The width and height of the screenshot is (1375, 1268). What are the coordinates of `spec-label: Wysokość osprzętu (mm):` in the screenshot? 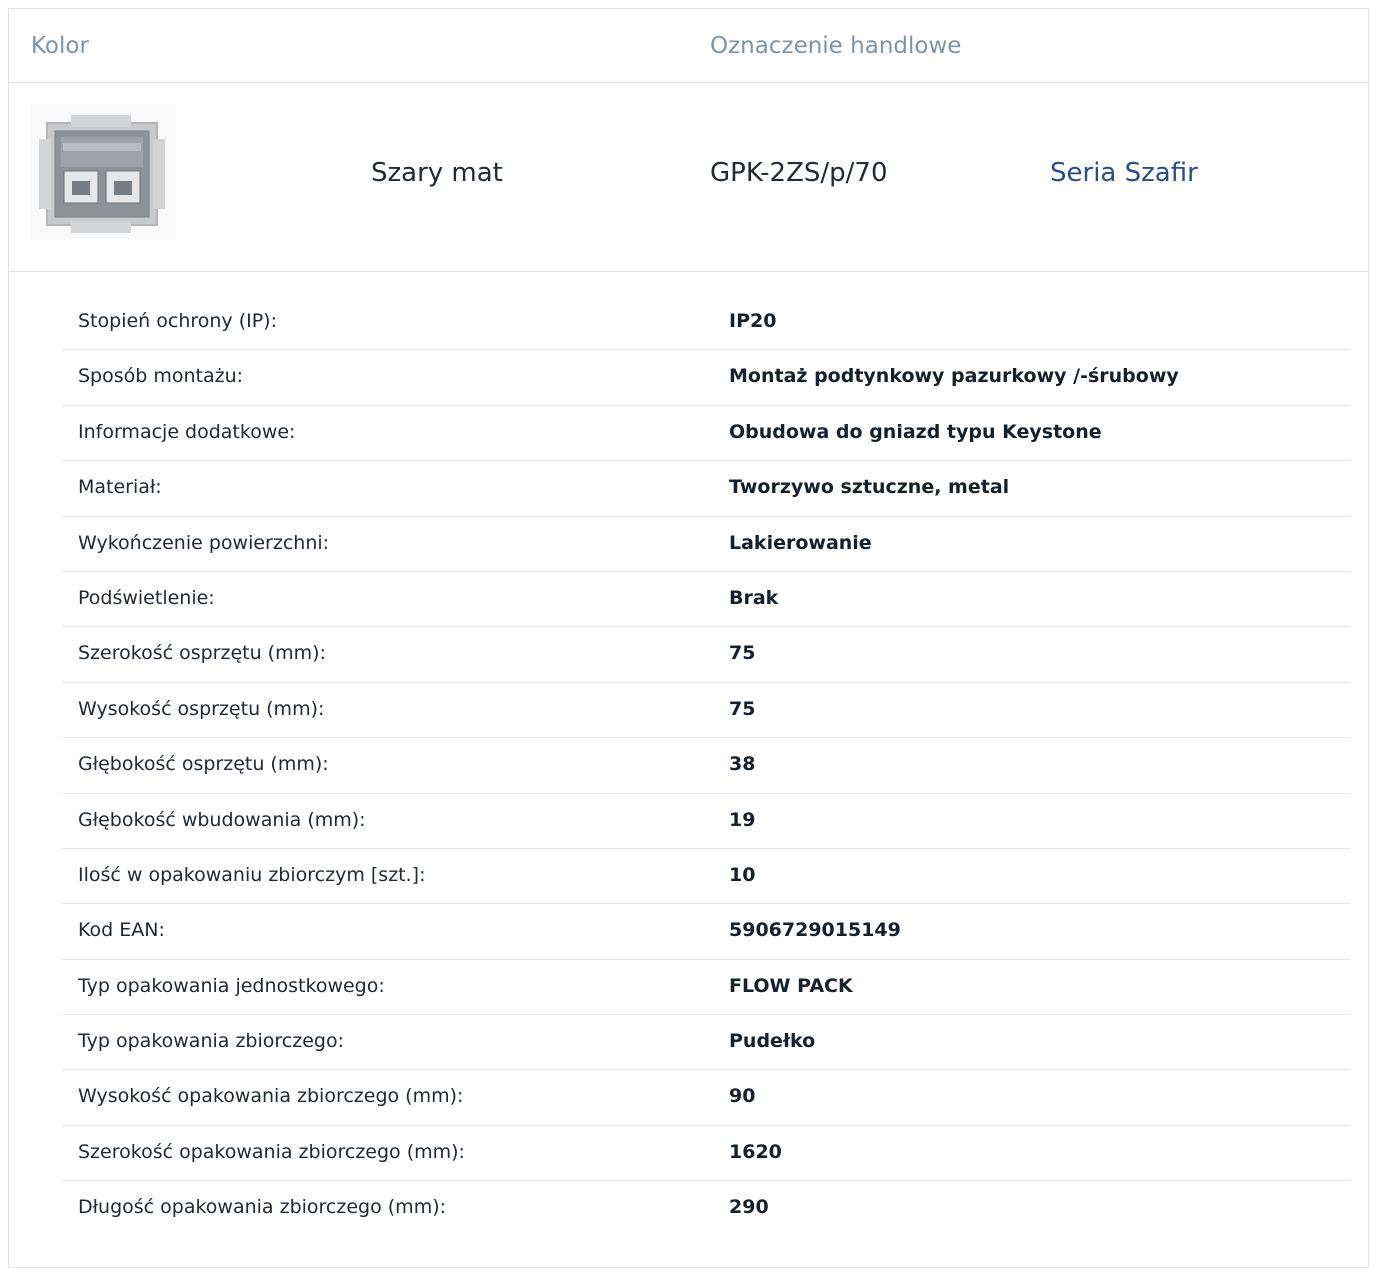 It's located at (201, 708).